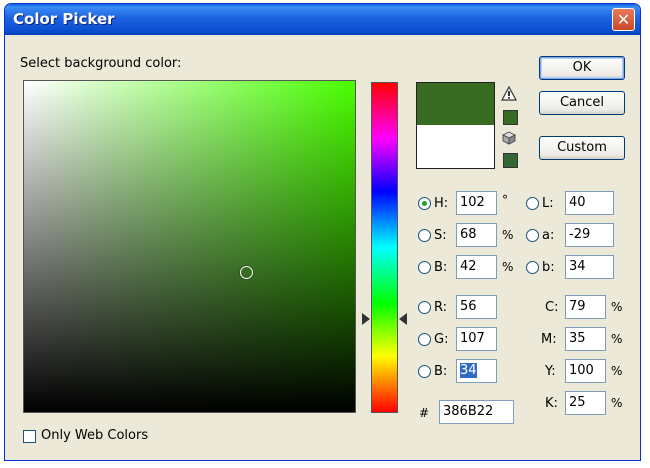 The height and width of the screenshot is (468, 650). I want to click on magenta-label: M:, so click(549, 339).